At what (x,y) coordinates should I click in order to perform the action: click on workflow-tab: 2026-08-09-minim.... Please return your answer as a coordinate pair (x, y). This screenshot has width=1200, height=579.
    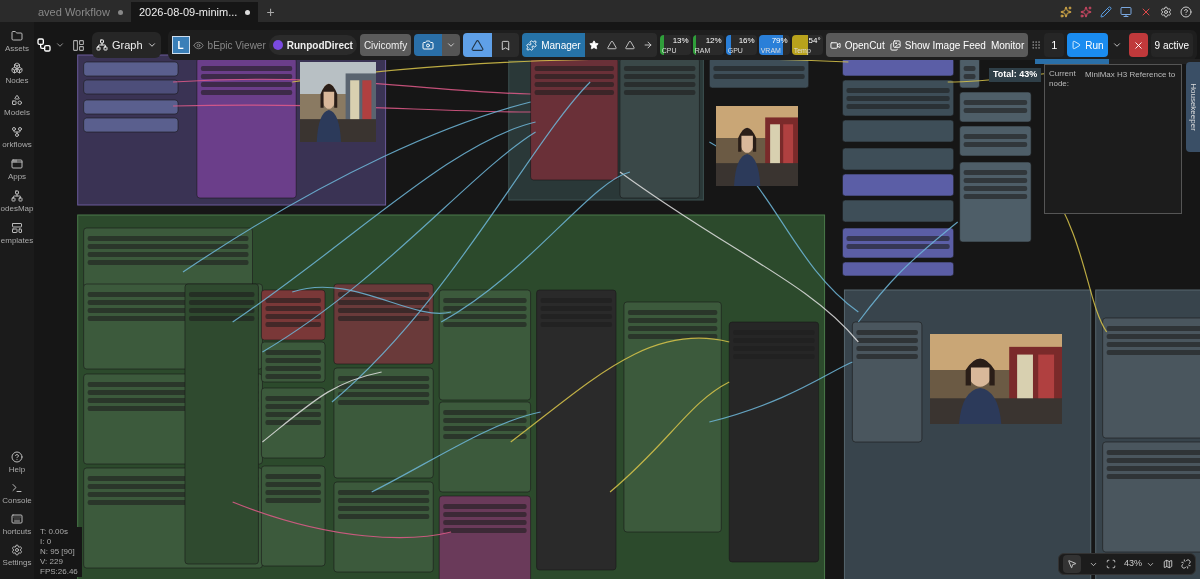
    Looking at the image, I should click on (194, 12).